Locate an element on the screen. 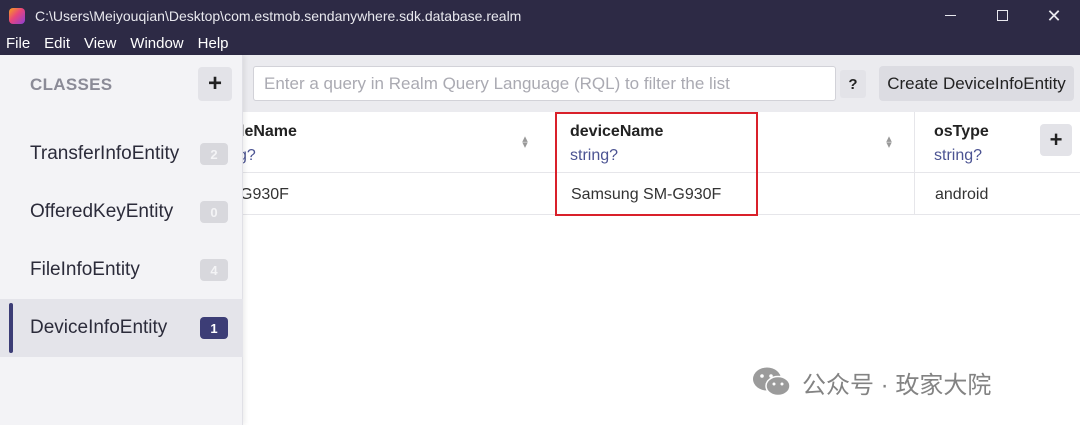  query-toolbar: ? Create DeviceInfoEntity is located at coordinates (661, 83).